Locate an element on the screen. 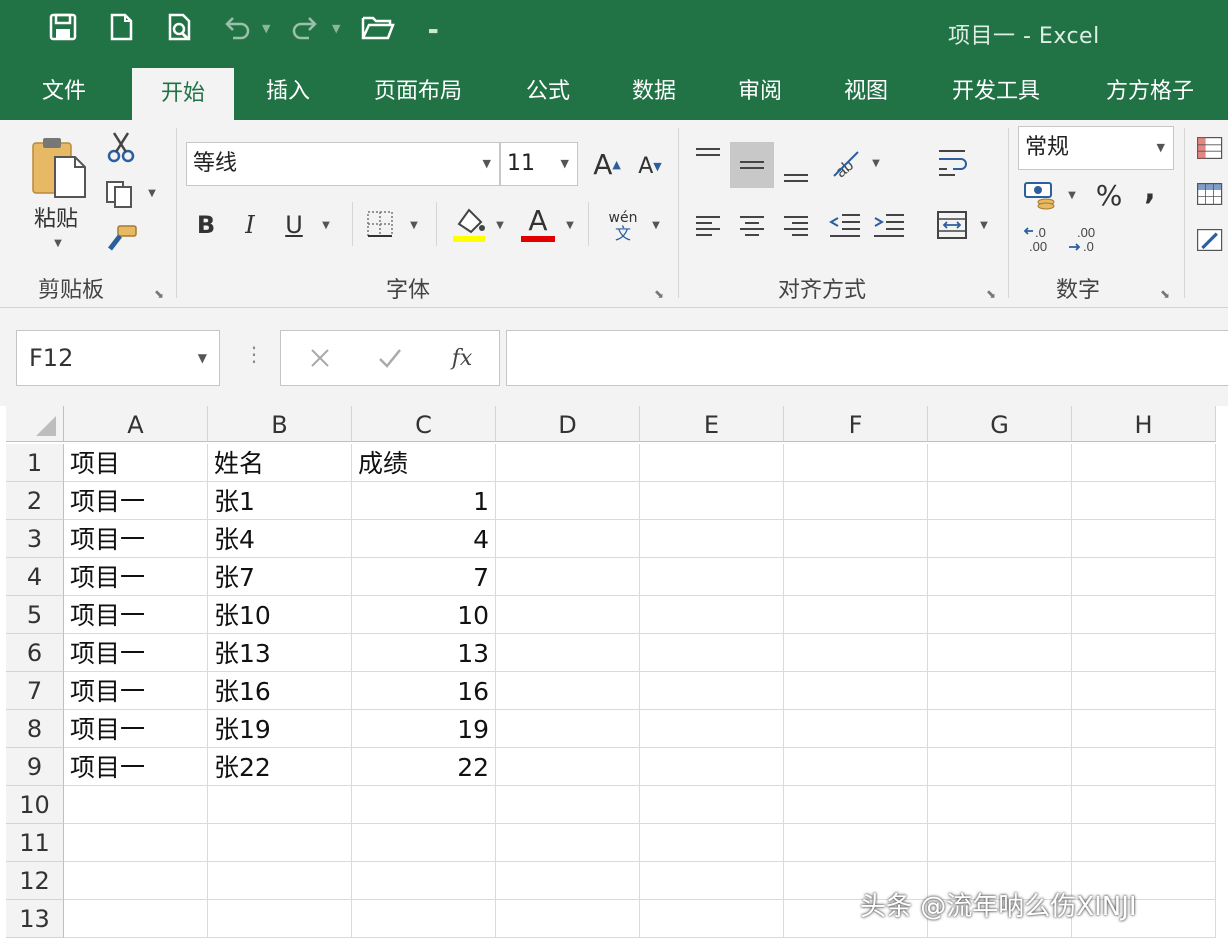 Image resolution: width=1228 pixels, height=948 pixels. cell-h2 is located at coordinates (1144, 501).